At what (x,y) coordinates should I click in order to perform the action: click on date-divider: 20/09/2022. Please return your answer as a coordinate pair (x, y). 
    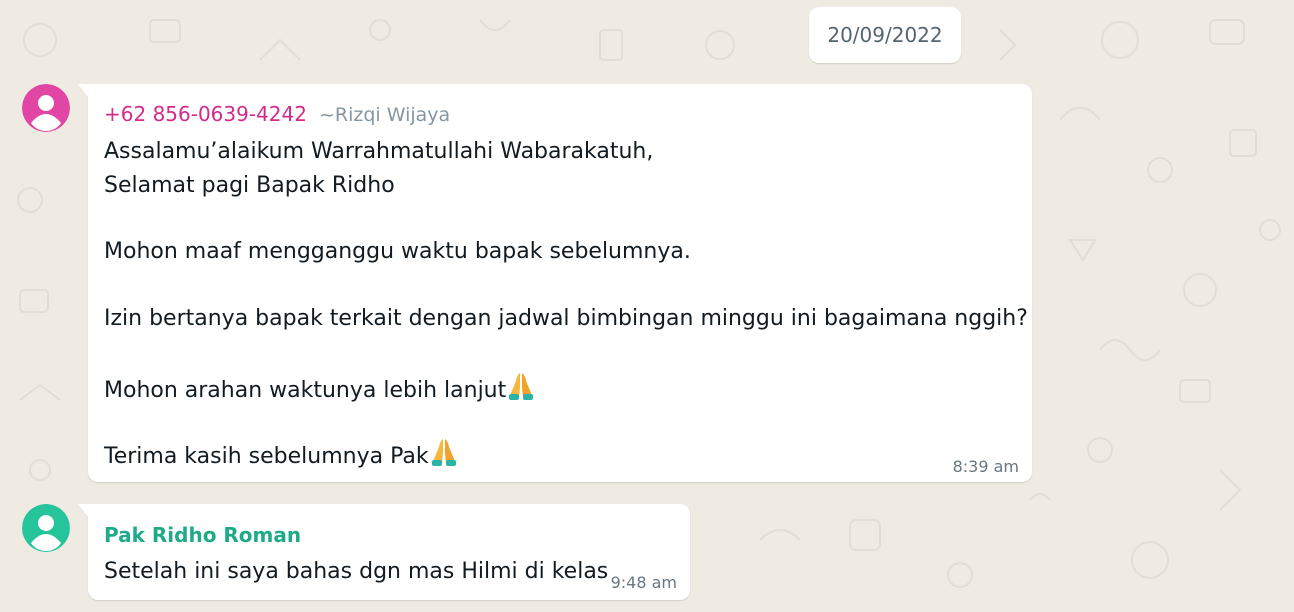
    Looking at the image, I should click on (885, 35).